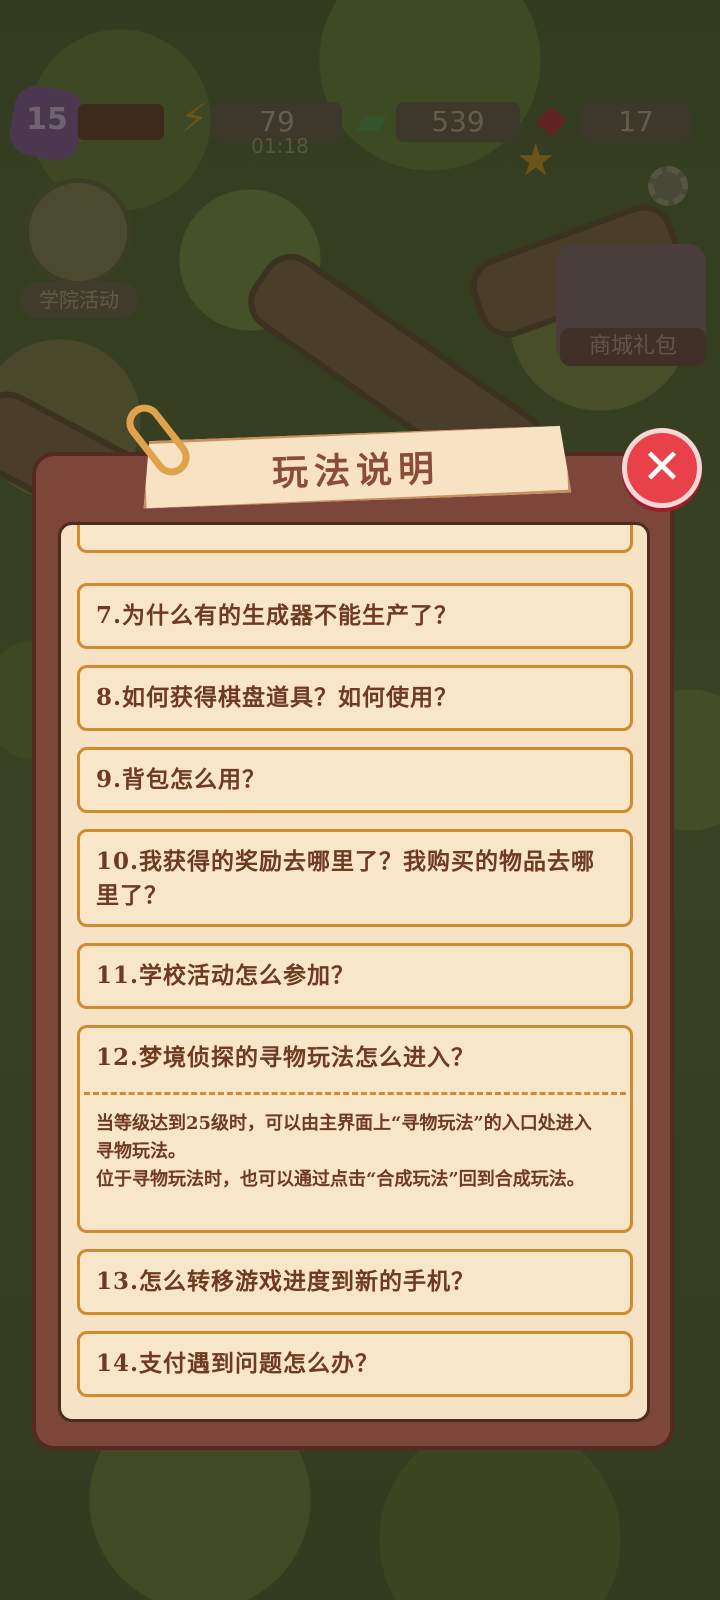 The height and width of the screenshot is (1600, 720). I want to click on faq-item: 14.支付遇到问题怎么办？, so click(355, 1364).